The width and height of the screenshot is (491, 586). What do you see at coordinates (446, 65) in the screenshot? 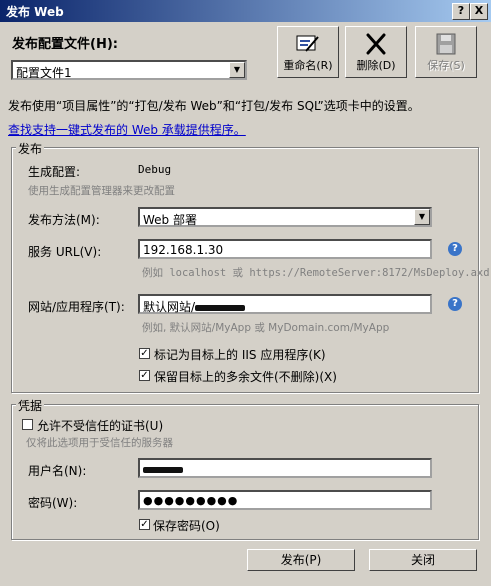
I see `save-button-label: 保存(S)` at bounding box center [446, 65].